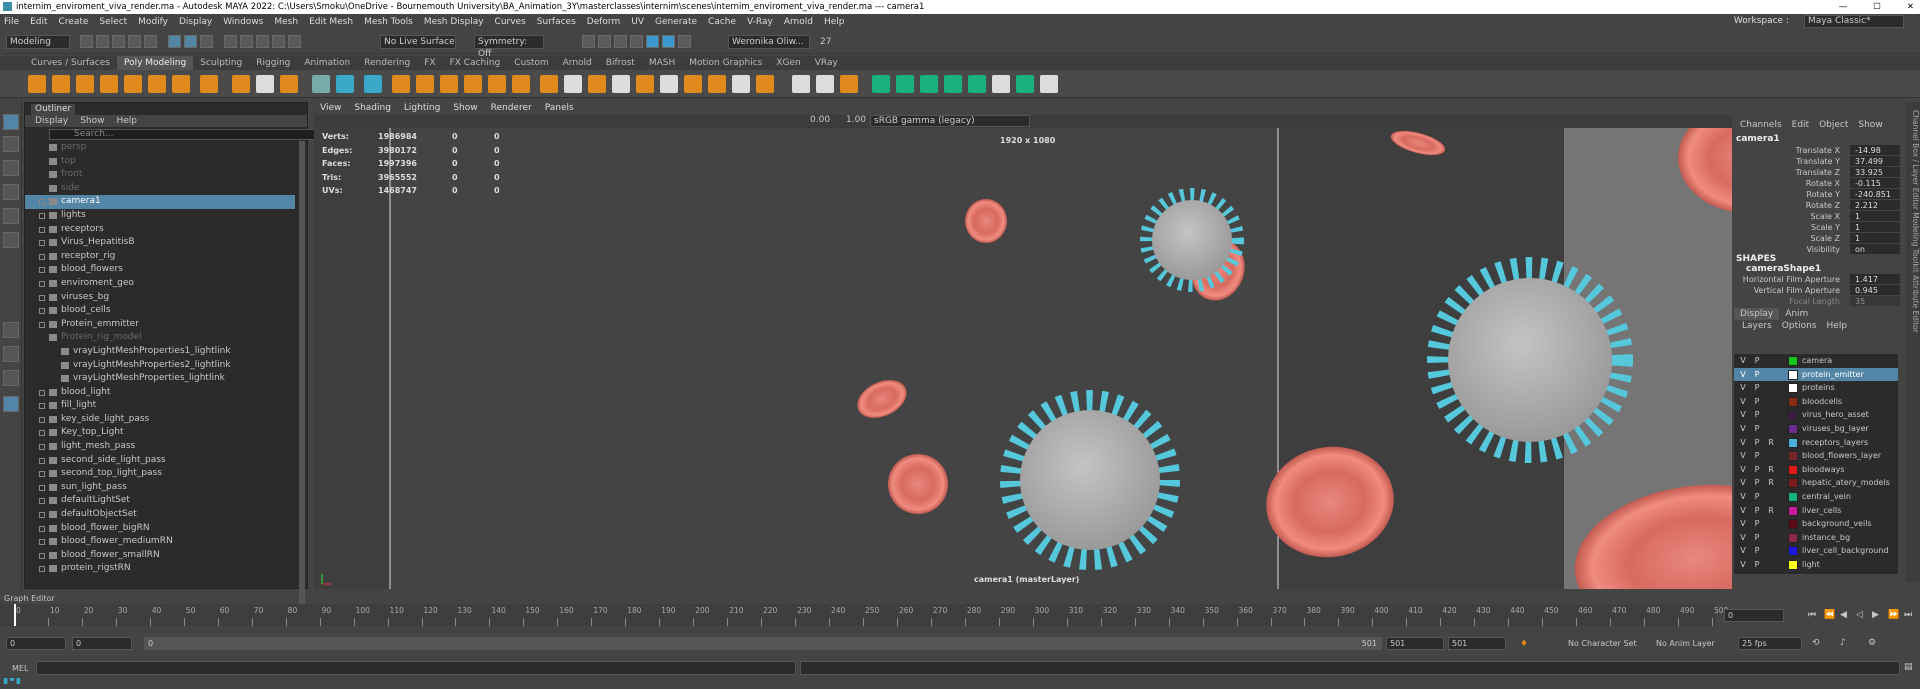 The image size is (1920, 689). Describe the element at coordinates (372, 108) in the screenshot. I see `viewport-menu-shading: Shading` at that location.